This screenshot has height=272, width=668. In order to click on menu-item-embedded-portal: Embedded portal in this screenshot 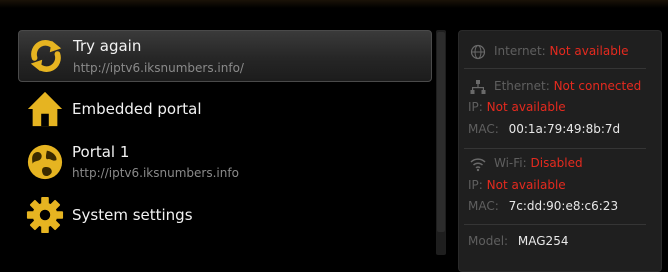, I will do `click(225, 110)`.